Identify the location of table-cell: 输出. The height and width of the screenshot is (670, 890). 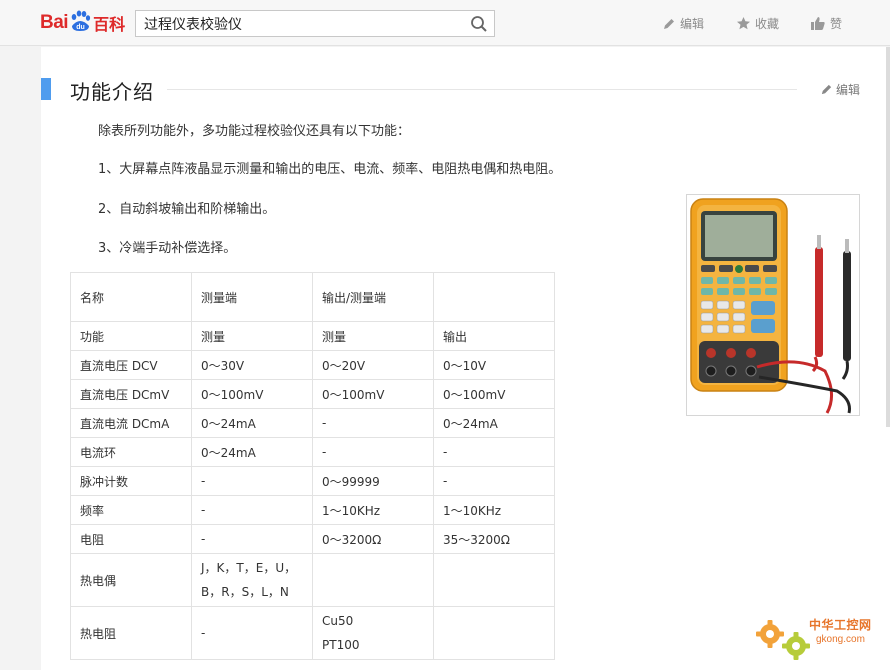
(494, 336).